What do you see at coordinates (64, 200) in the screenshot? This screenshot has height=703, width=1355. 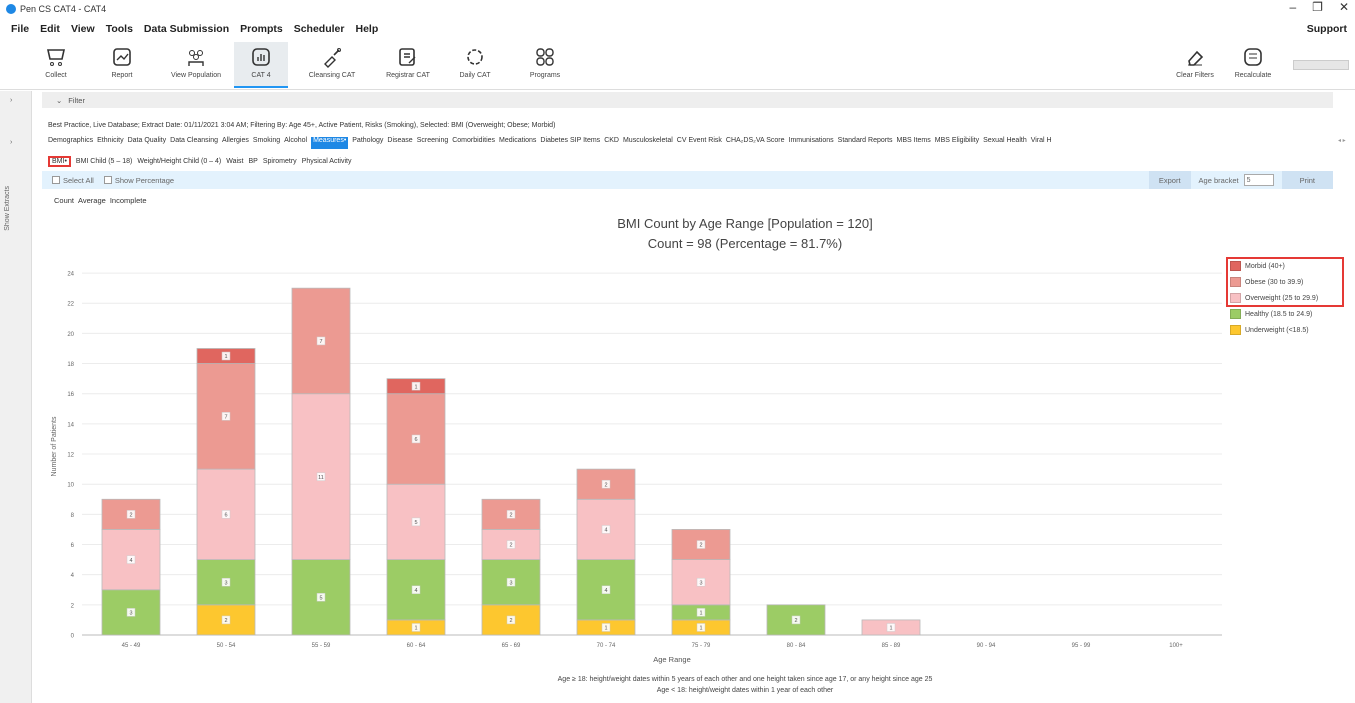 I see `tab-count: Count` at bounding box center [64, 200].